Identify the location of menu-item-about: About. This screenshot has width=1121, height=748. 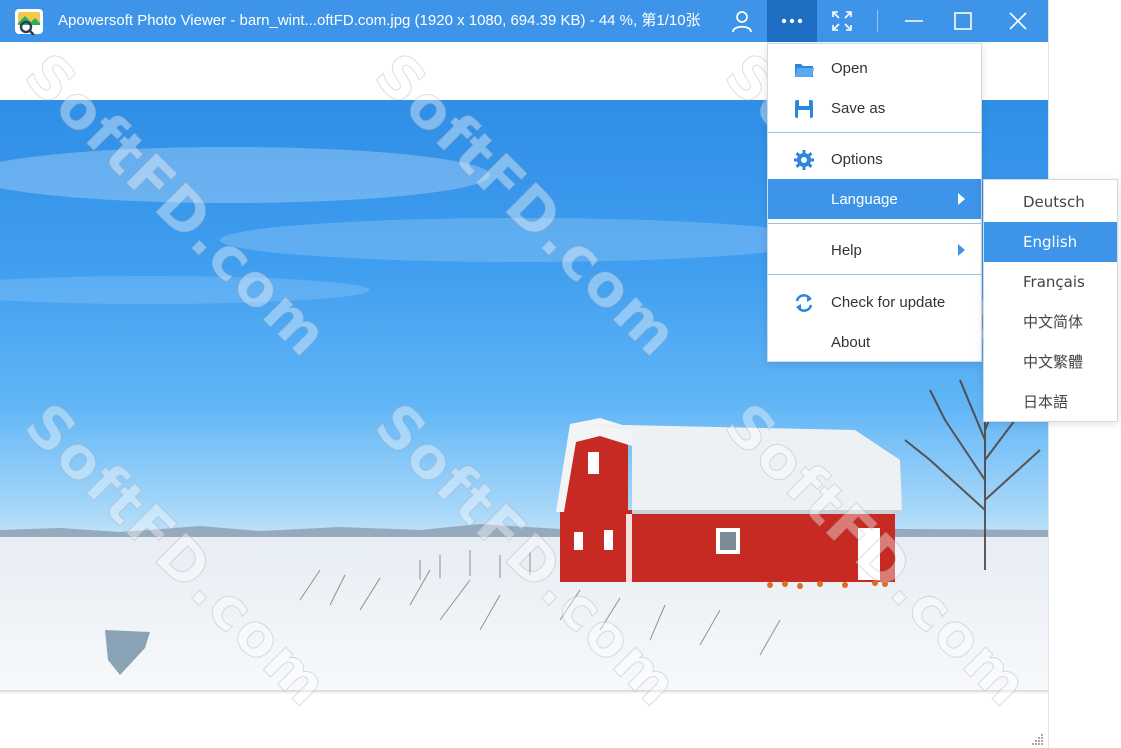
(874, 342).